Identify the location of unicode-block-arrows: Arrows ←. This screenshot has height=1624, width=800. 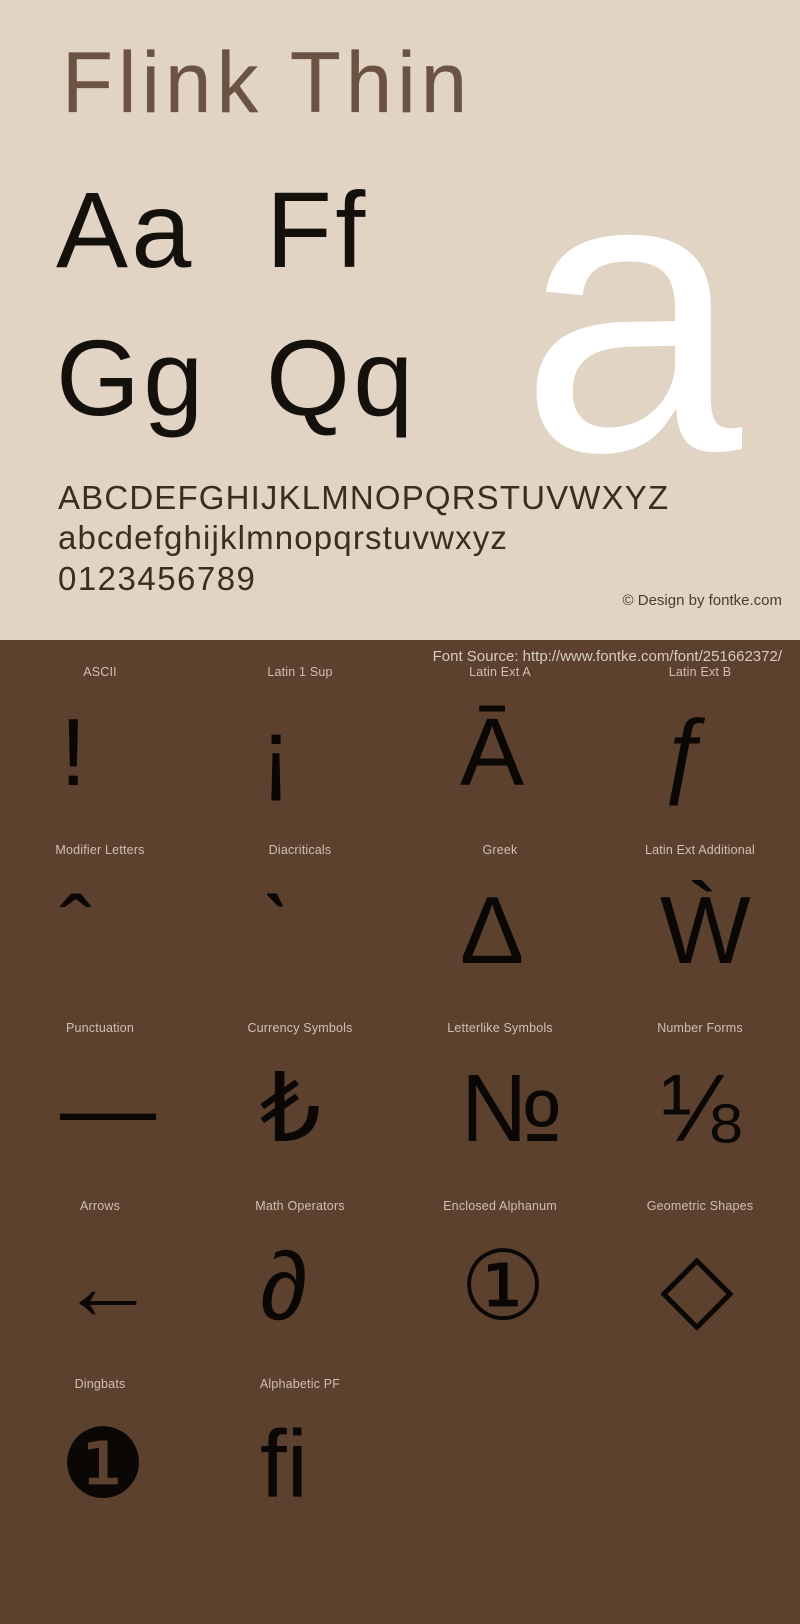
(100, 1283).